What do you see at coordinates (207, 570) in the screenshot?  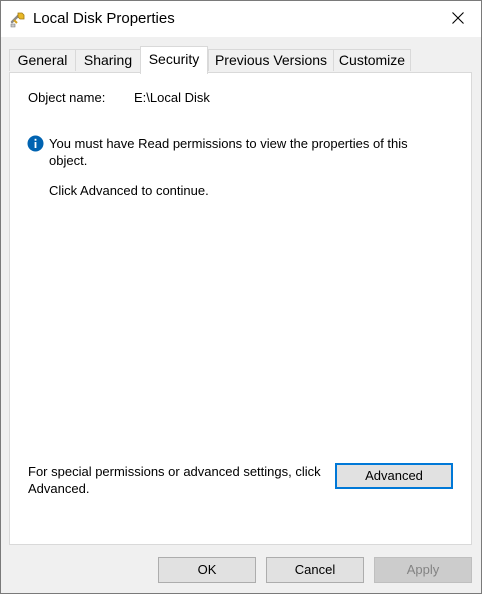 I see `ok-button: OK` at bounding box center [207, 570].